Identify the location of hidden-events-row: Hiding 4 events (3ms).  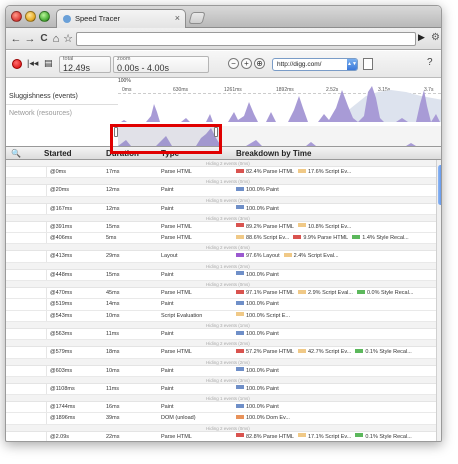
(221, 380).